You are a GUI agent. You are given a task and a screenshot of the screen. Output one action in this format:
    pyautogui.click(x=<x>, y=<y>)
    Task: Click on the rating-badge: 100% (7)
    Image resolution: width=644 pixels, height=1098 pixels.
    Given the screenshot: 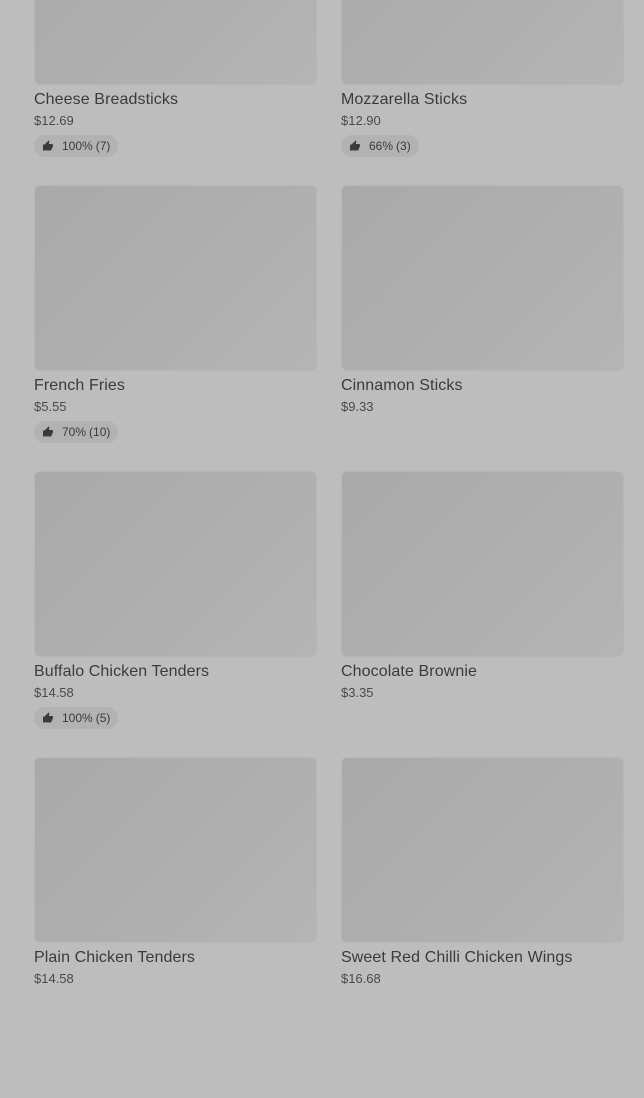 What is the action you would take?
    pyautogui.click(x=76, y=146)
    